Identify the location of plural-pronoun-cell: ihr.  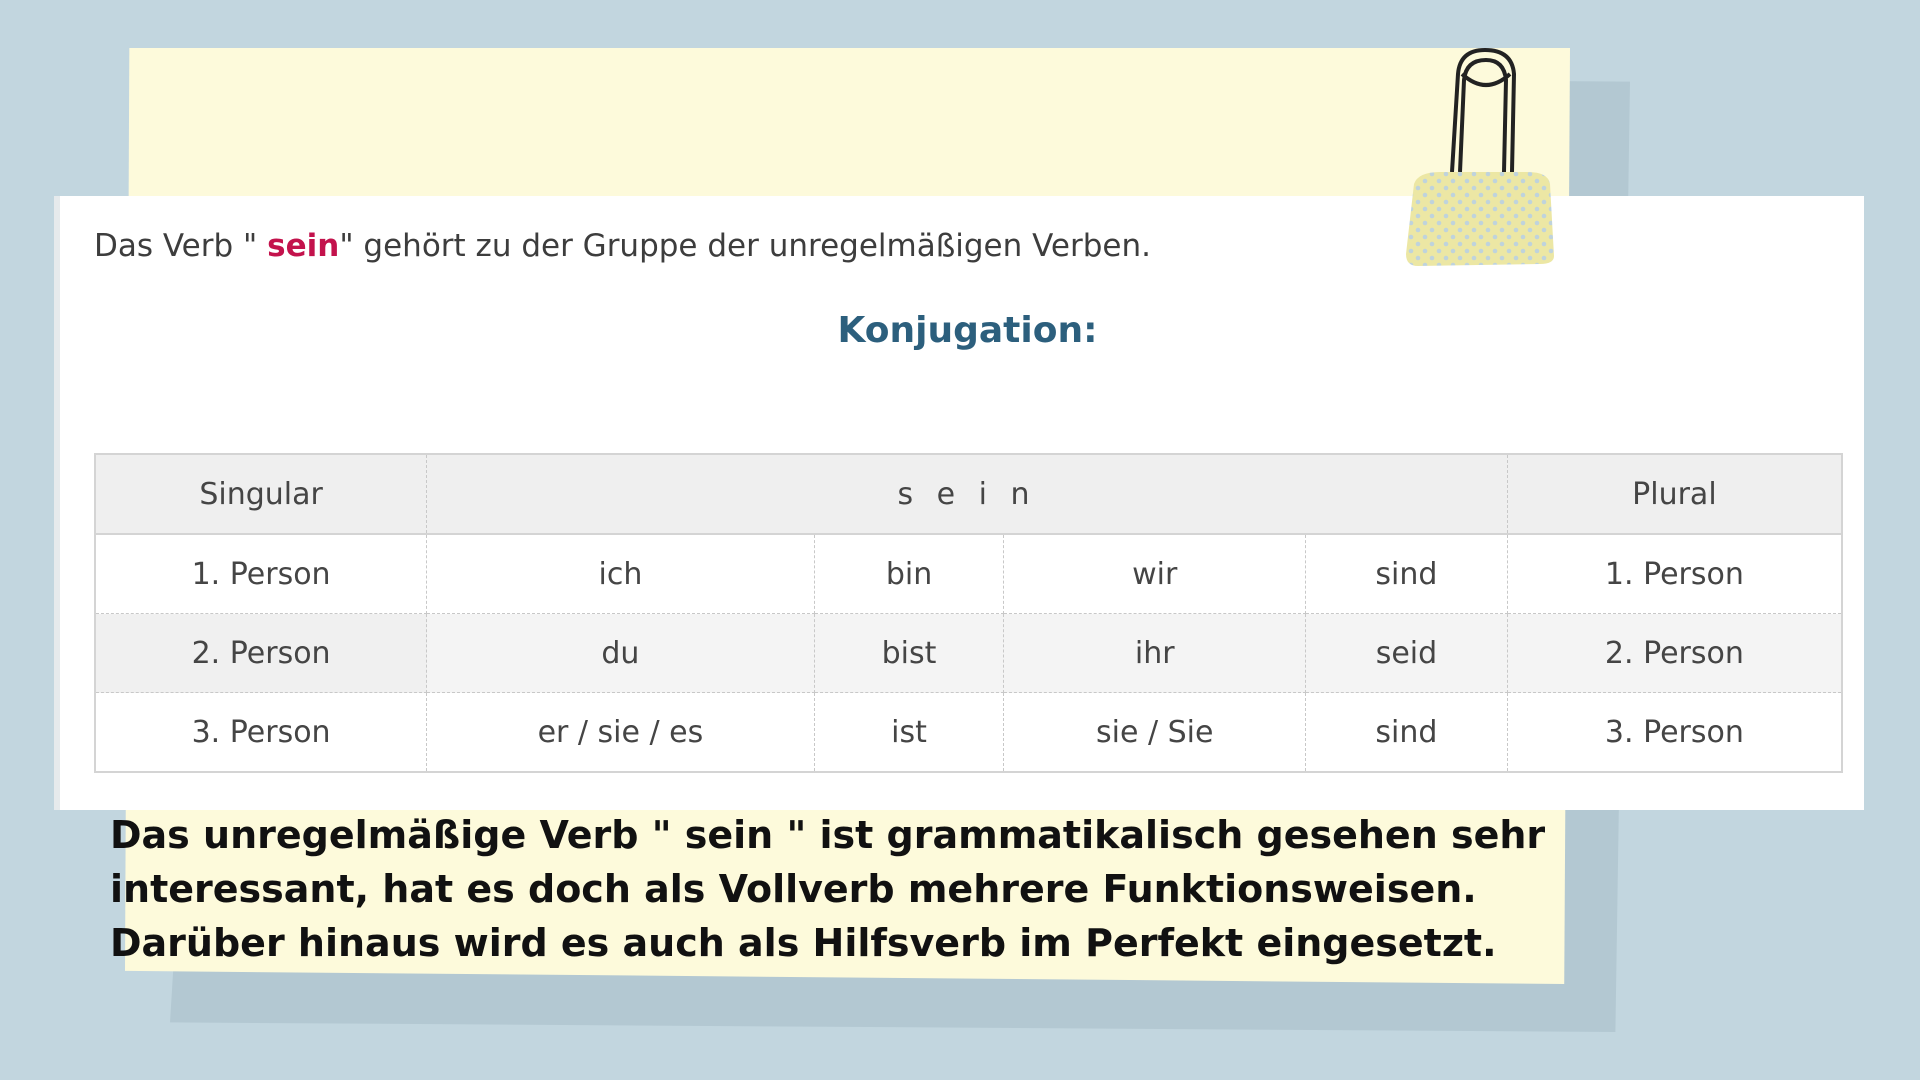
(1155, 653).